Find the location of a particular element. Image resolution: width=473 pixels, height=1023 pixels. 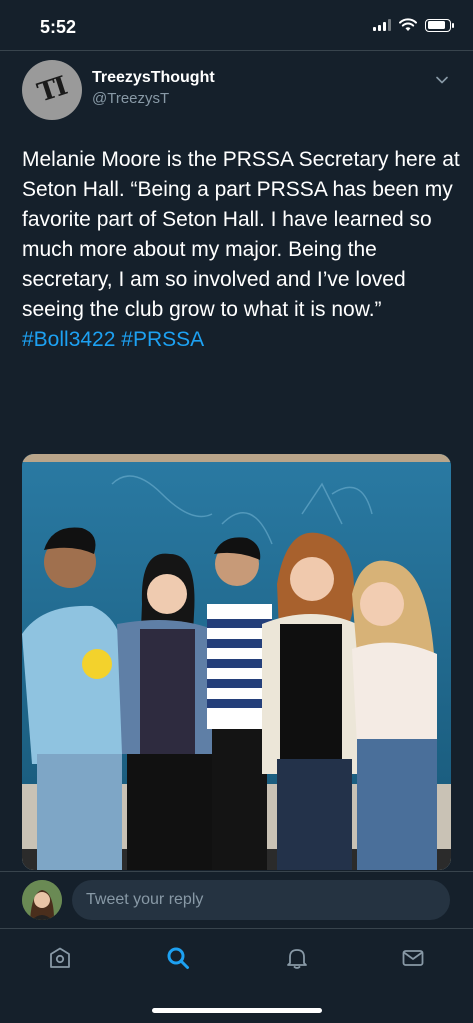

status-icons is located at coordinates (413, 25).